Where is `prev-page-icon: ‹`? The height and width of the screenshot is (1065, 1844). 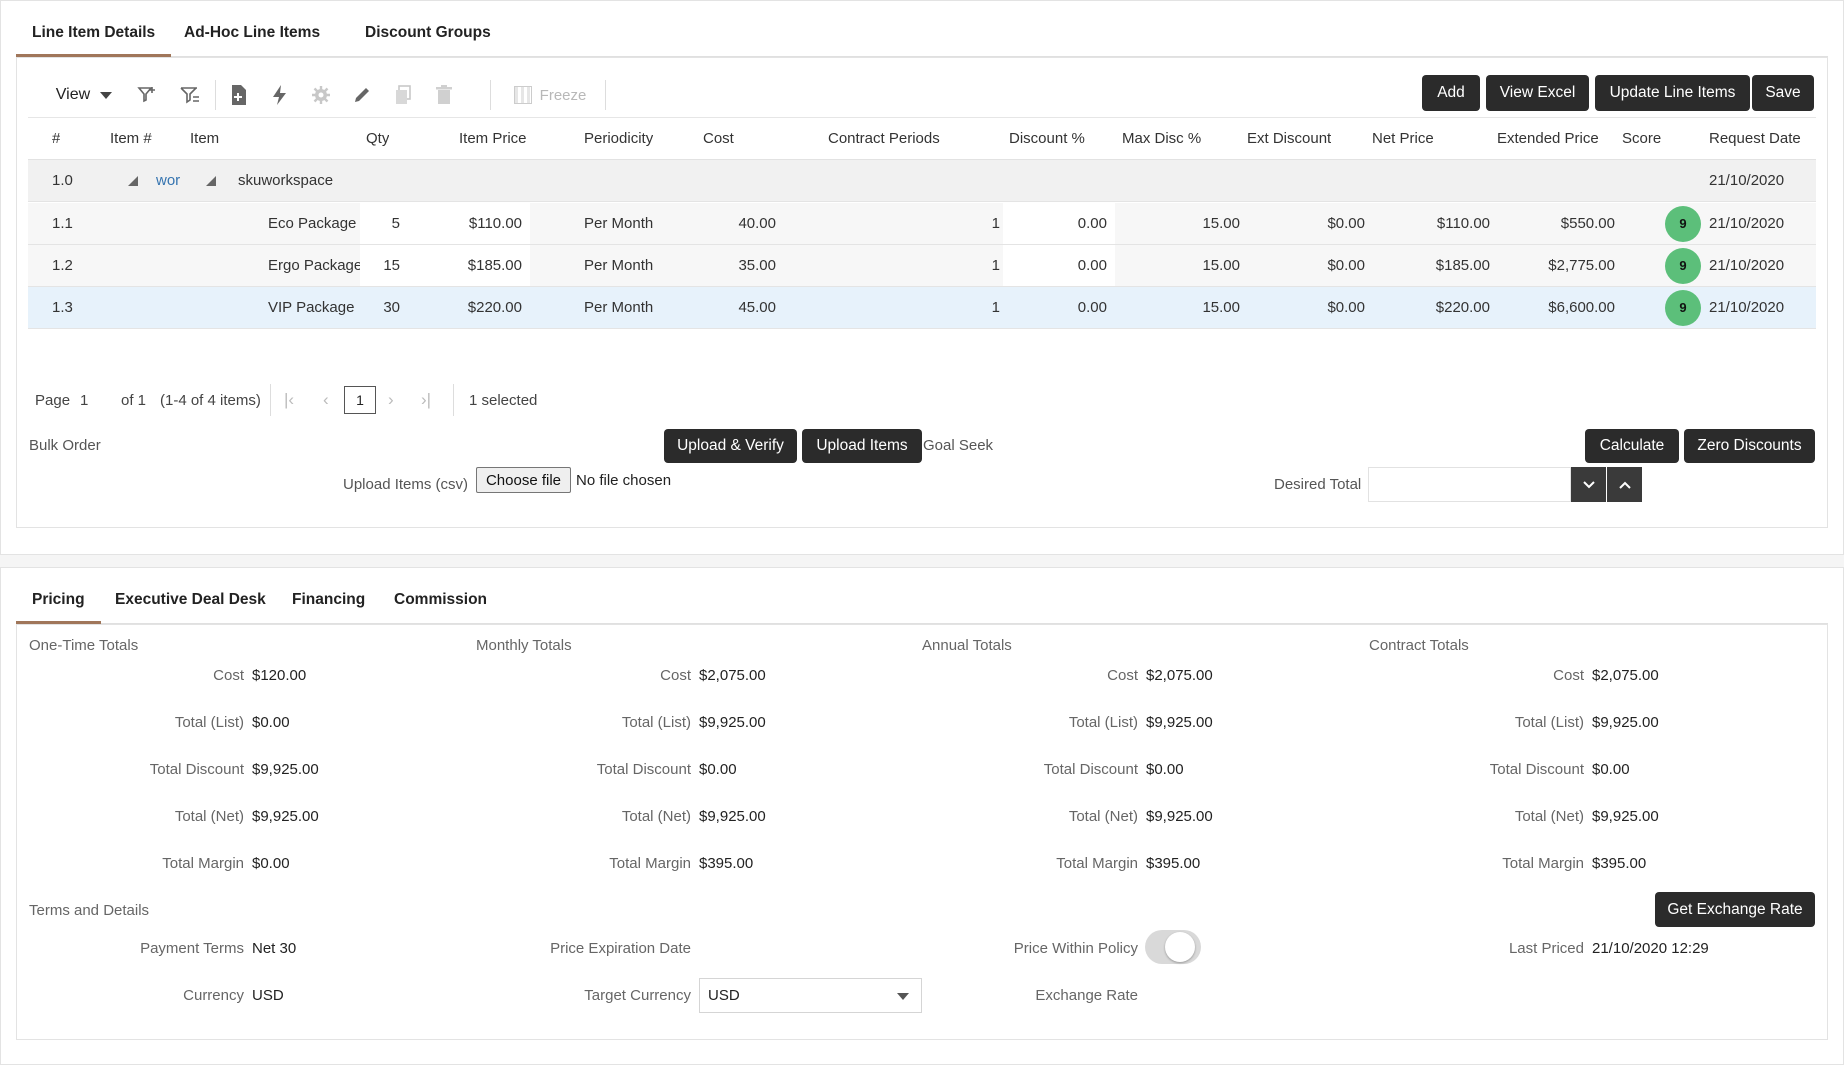 prev-page-icon: ‹ is located at coordinates (326, 400).